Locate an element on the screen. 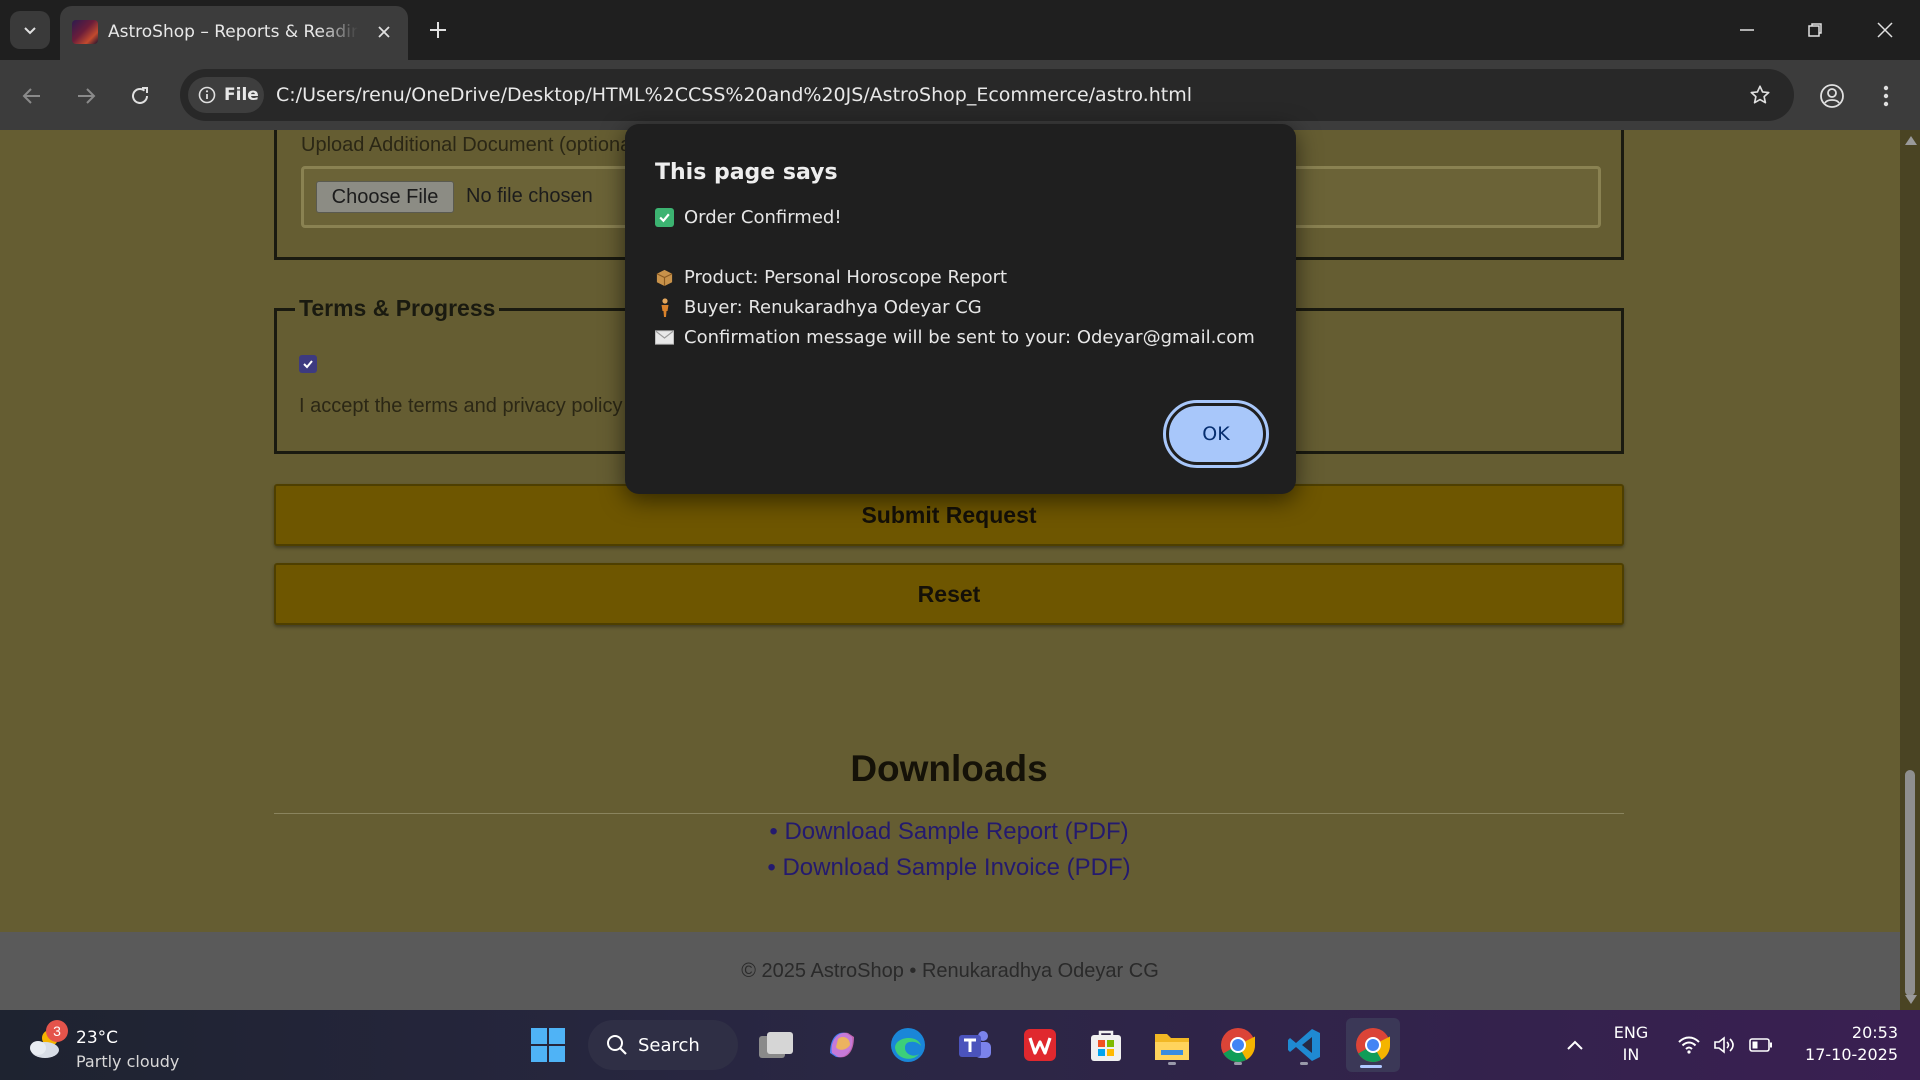 The image size is (1920, 1080). dialog-buyer-text: Buyer: Renukaradhya Odeyar CG is located at coordinates (833, 307).